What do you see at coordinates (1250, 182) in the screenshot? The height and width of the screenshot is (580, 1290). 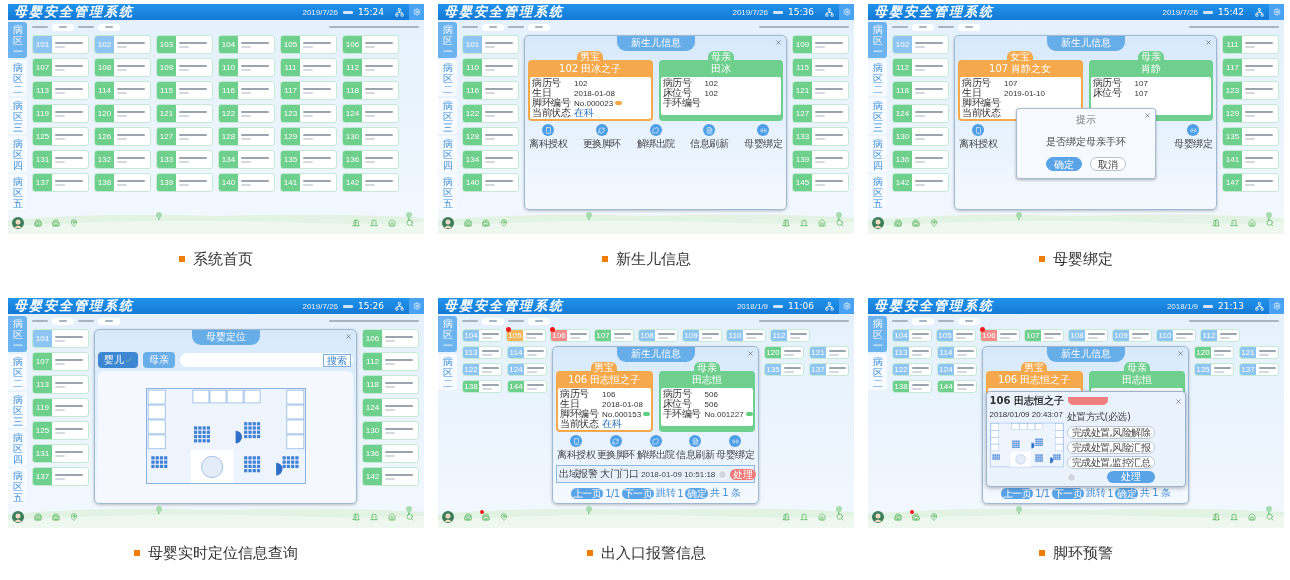 I see `bed-card: 147` at bounding box center [1250, 182].